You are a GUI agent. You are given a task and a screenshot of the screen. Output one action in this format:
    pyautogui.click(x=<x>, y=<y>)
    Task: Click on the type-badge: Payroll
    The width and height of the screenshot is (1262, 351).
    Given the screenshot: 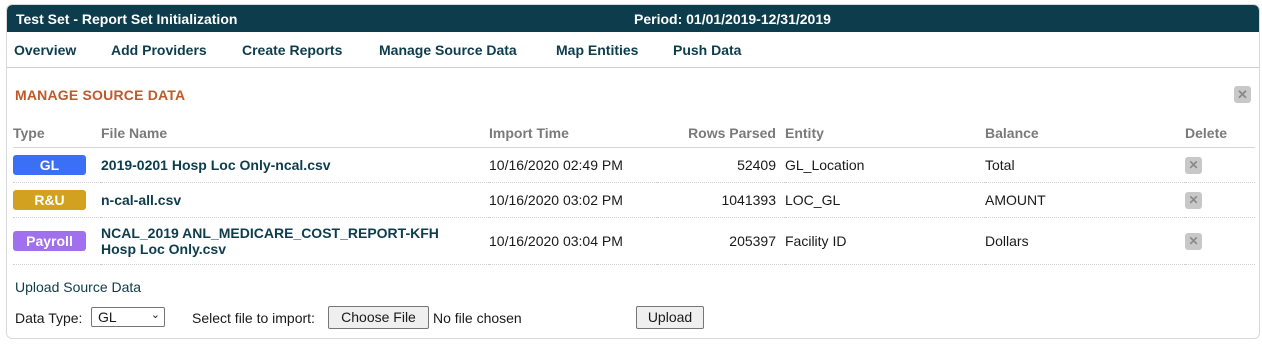 What is the action you would take?
    pyautogui.click(x=49, y=241)
    